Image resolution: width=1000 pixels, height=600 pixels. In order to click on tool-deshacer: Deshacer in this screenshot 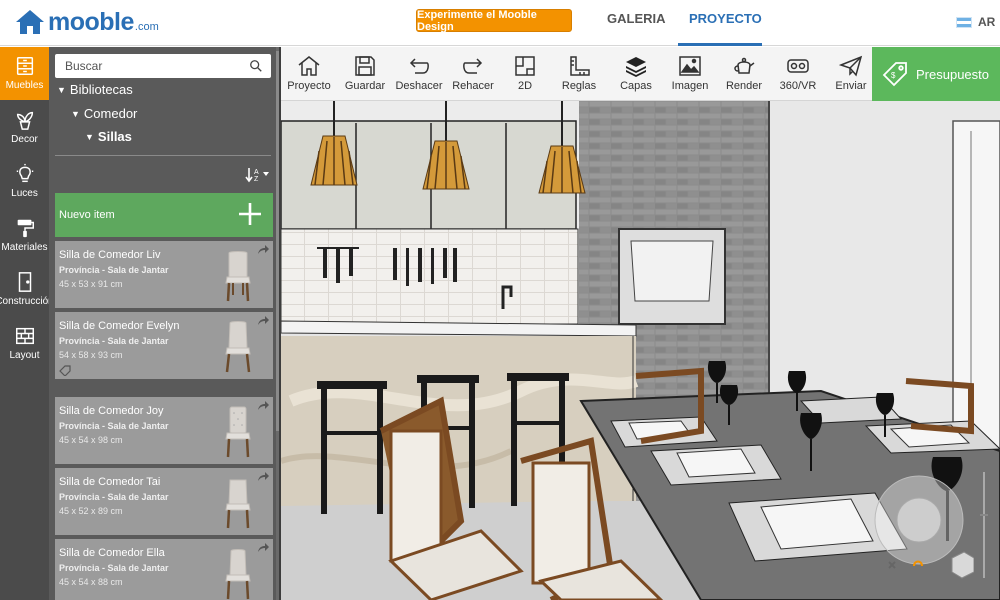, I will do `click(419, 74)`.